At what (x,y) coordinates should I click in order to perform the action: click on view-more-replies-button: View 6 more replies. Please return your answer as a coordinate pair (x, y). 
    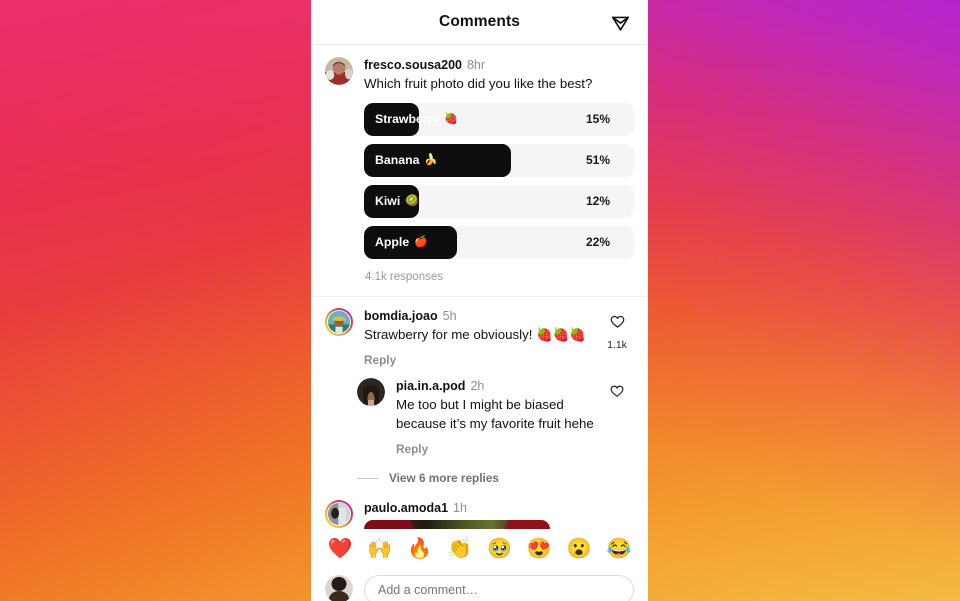
    Looking at the image, I should click on (479, 473).